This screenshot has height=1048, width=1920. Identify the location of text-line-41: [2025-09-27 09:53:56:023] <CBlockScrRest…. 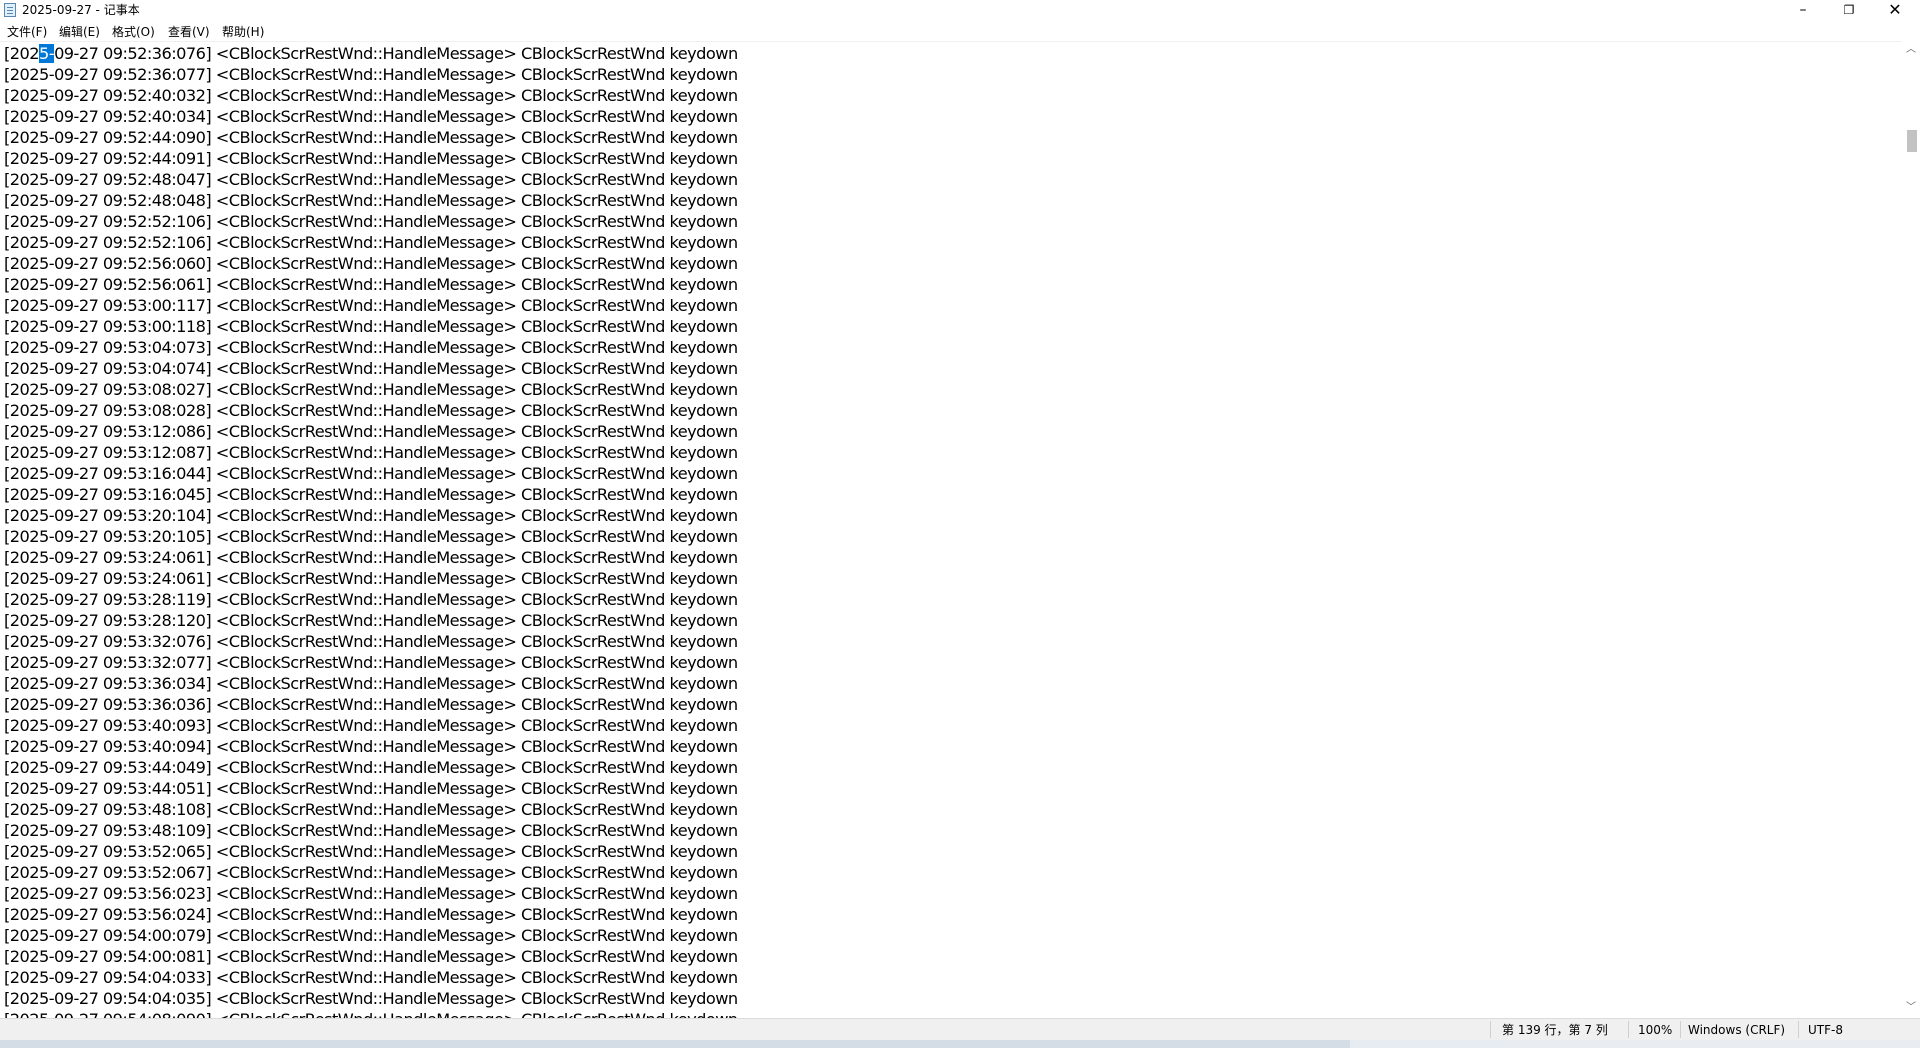
(371, 893).